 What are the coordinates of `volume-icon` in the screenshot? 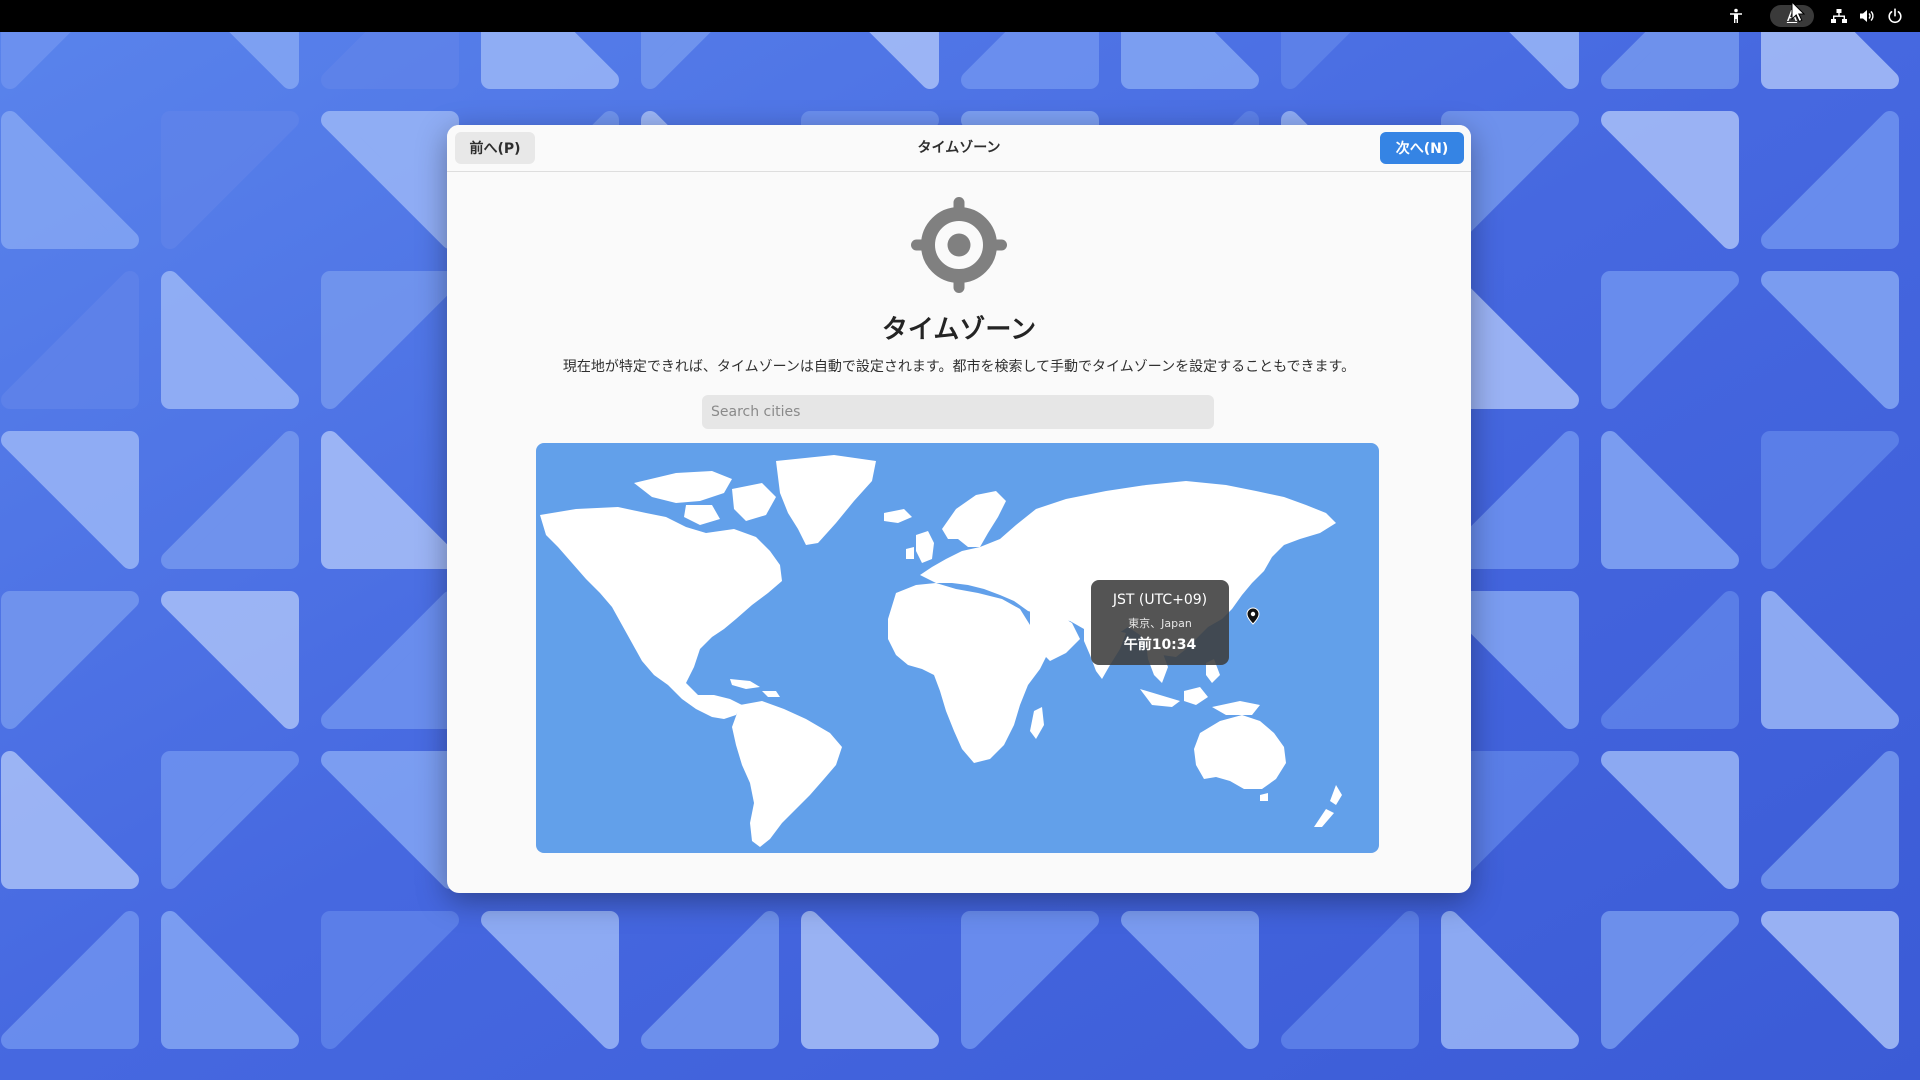 It's located at (1867, 16).